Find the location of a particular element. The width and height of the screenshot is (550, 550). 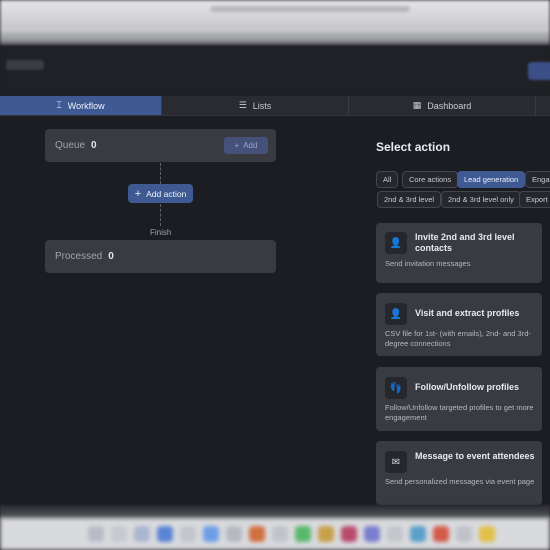

add-action-button: + Add action is located at coordinates (160, 193).